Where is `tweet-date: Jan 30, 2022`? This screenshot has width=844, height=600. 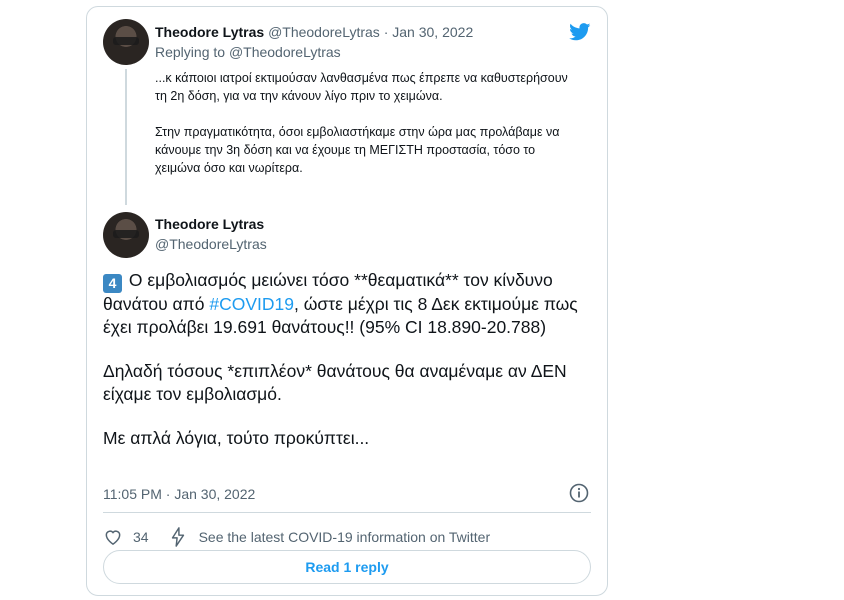 tweet-date: Jan 30, 2022 is located at coordinates (432, 32).